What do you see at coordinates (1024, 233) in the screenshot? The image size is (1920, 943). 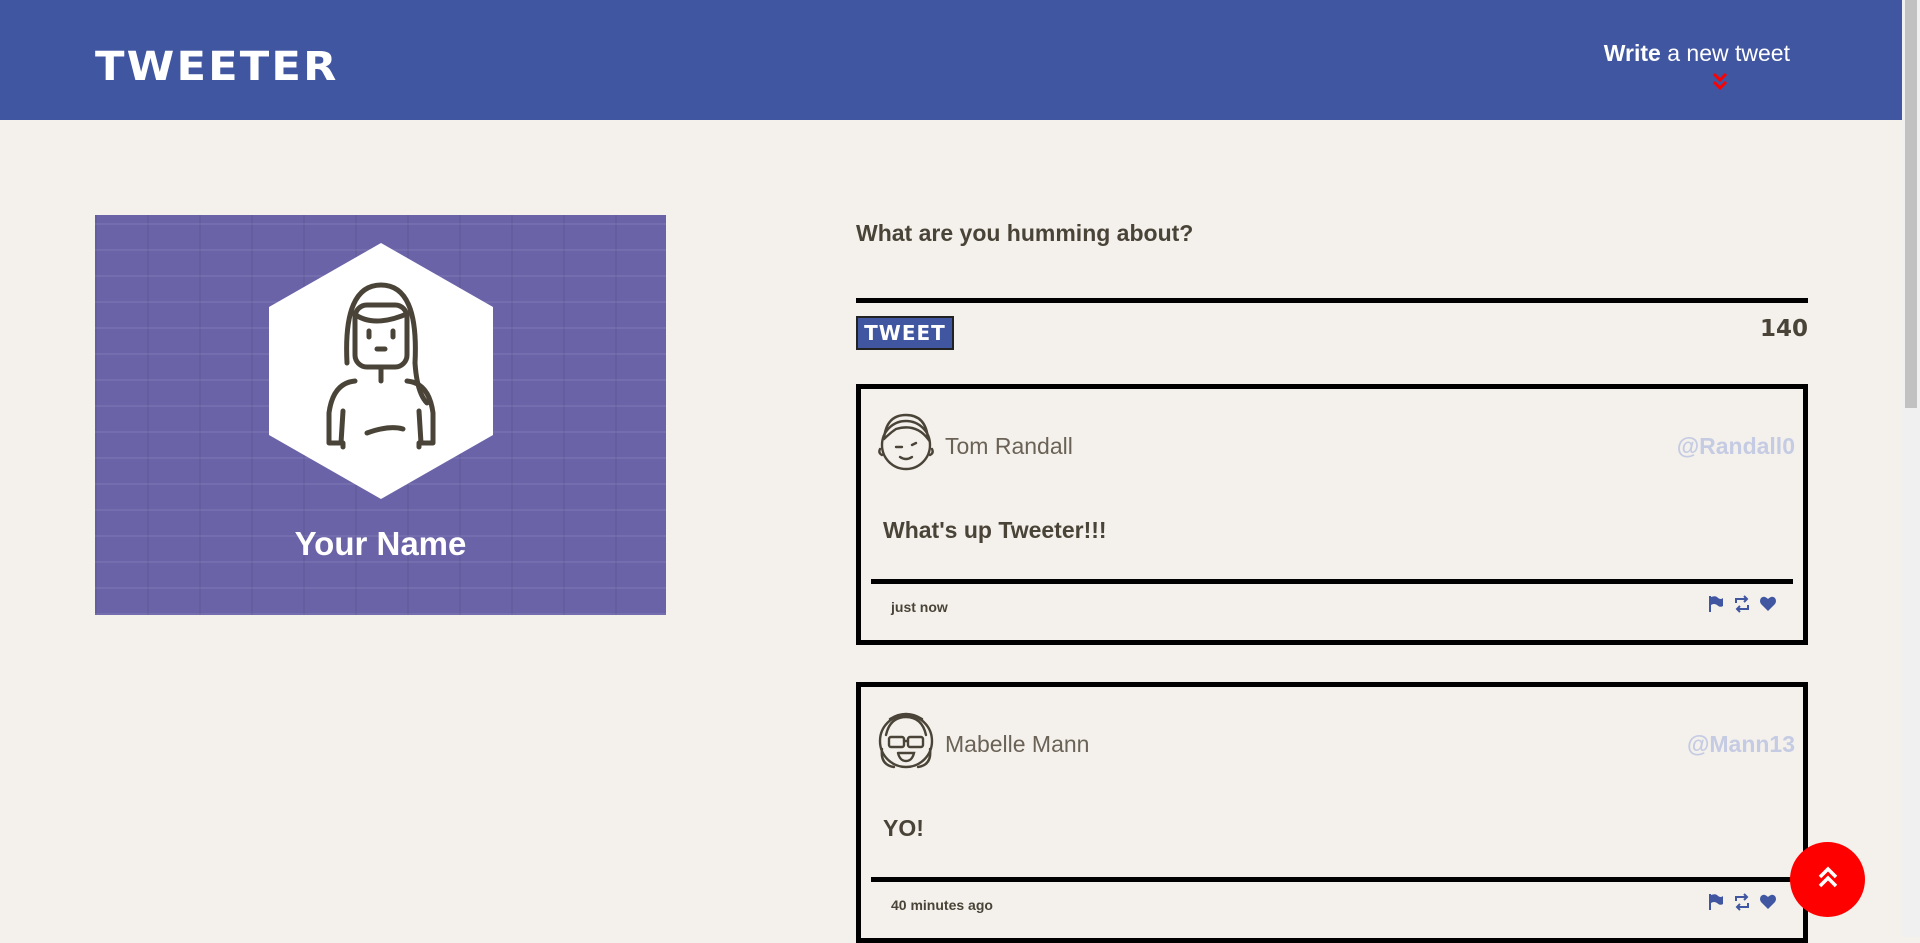 I see `compose-prompt: What are you humming about?` at bounding box center [1024, 233].